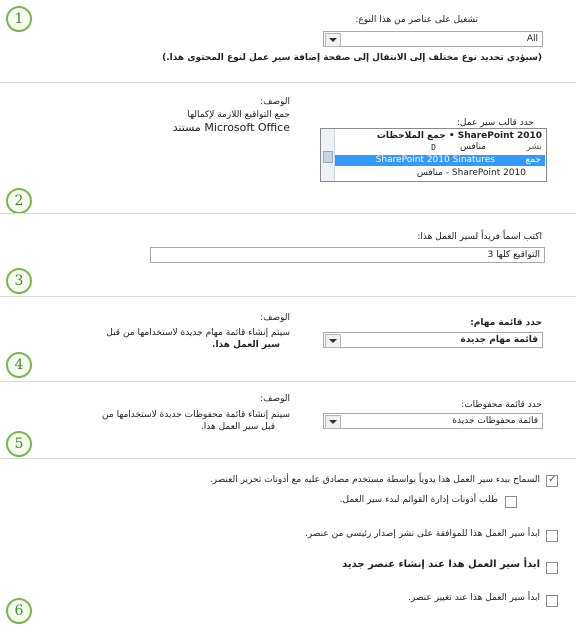  I want to click on template-option: SharePoint 2010 - منافس, so click(433, 173).